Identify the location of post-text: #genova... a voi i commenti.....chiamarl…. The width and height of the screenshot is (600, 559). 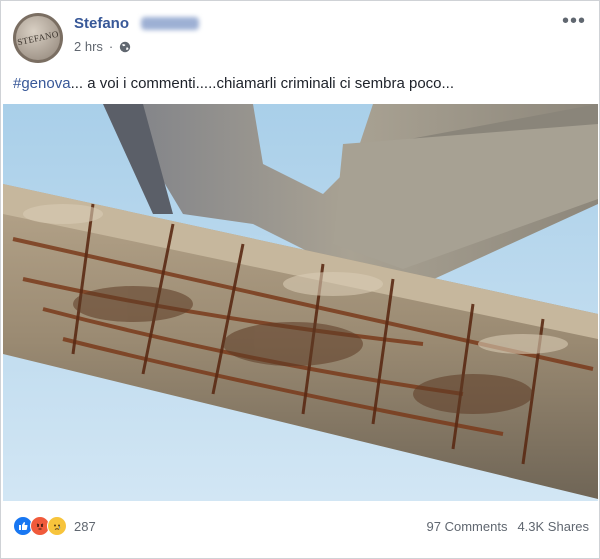
(233, 83).